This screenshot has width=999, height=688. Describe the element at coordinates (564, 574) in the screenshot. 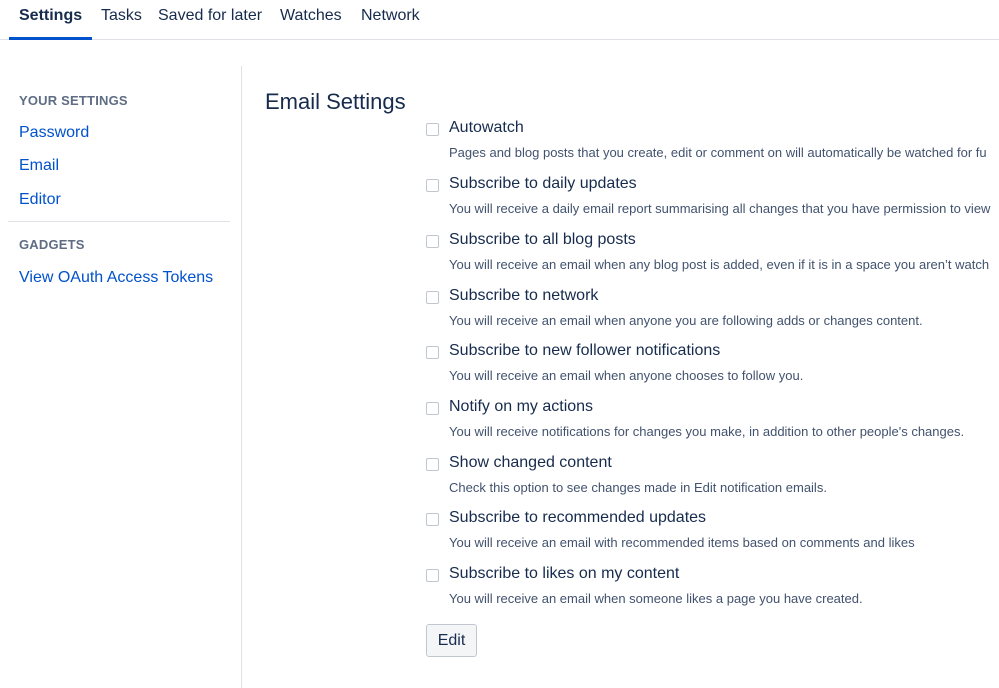

I see `option-label: Subscribe to likes on my content` at that location.